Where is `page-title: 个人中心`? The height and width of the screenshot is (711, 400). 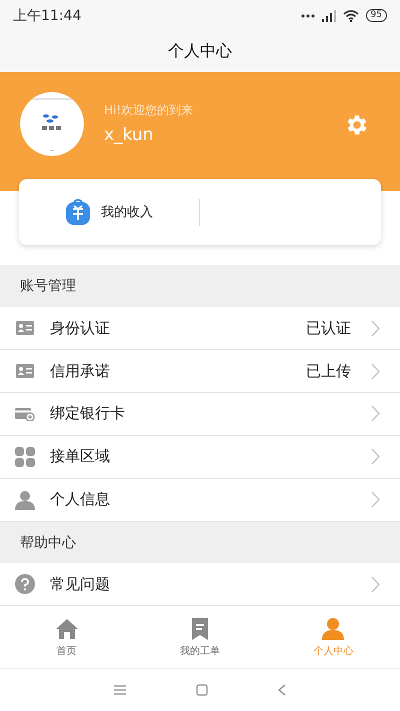 page-title: 个人中心 is located at coordinates (200, 51).